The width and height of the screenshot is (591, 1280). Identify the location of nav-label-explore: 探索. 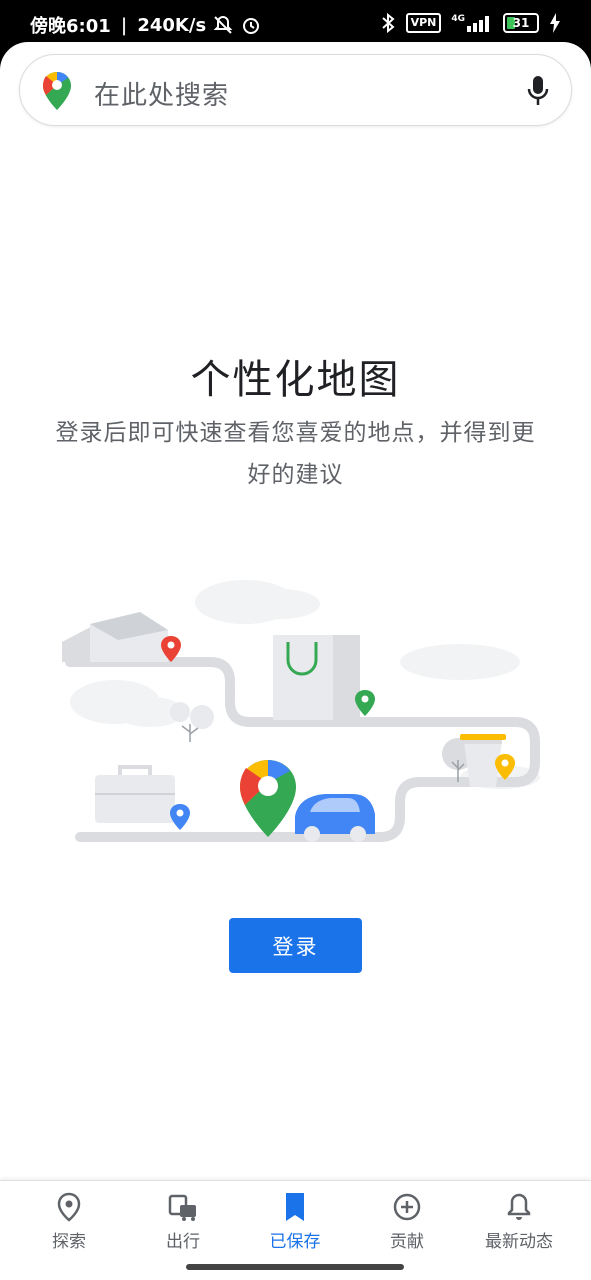
(69, 1242).